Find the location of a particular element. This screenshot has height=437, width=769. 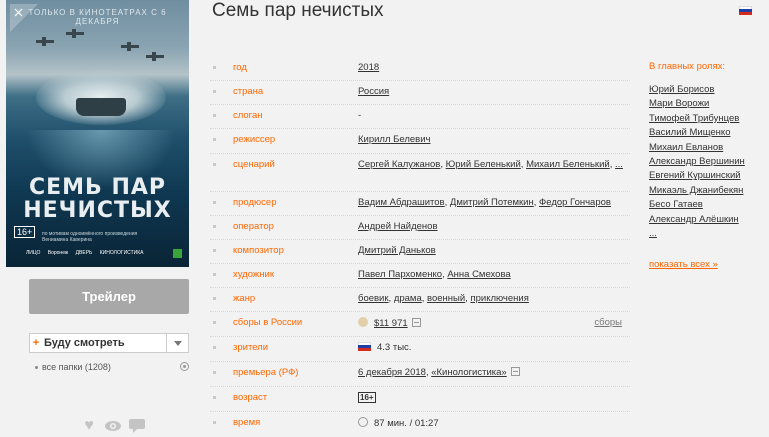

info-row-time: время 87 мин. / 01:27 is located at coordinates (420, 424).